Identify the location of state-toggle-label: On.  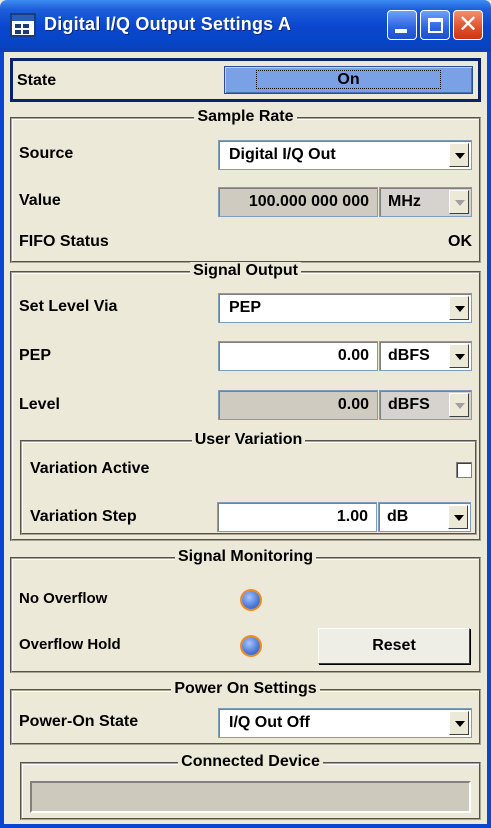
(348, 79).